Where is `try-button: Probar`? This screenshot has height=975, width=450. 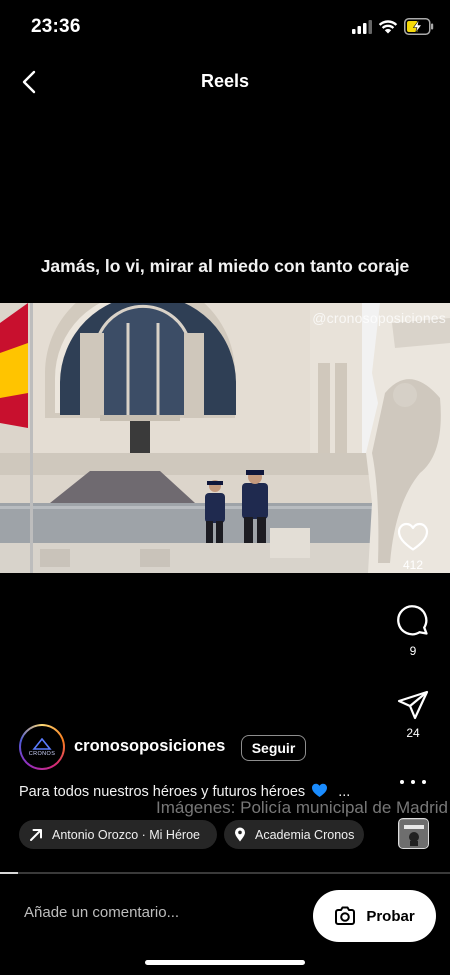
try-button: Probar is located at coordinates (374, 916).